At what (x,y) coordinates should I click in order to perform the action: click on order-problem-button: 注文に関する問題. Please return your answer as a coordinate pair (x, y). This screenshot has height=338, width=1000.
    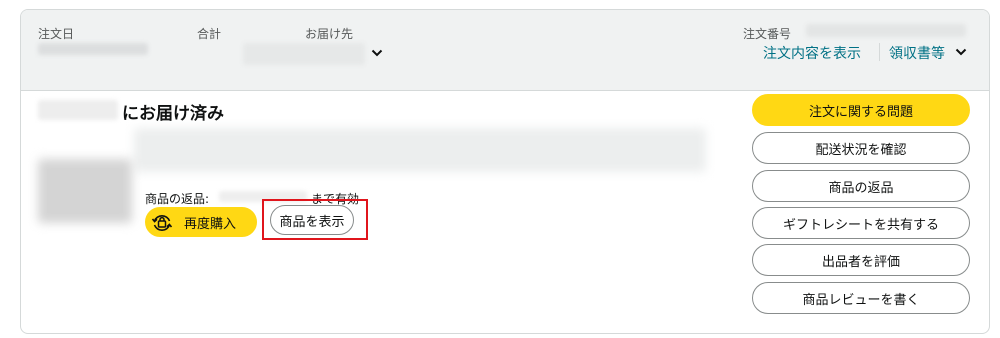
    Looking at the image, I should click on (861, 110).